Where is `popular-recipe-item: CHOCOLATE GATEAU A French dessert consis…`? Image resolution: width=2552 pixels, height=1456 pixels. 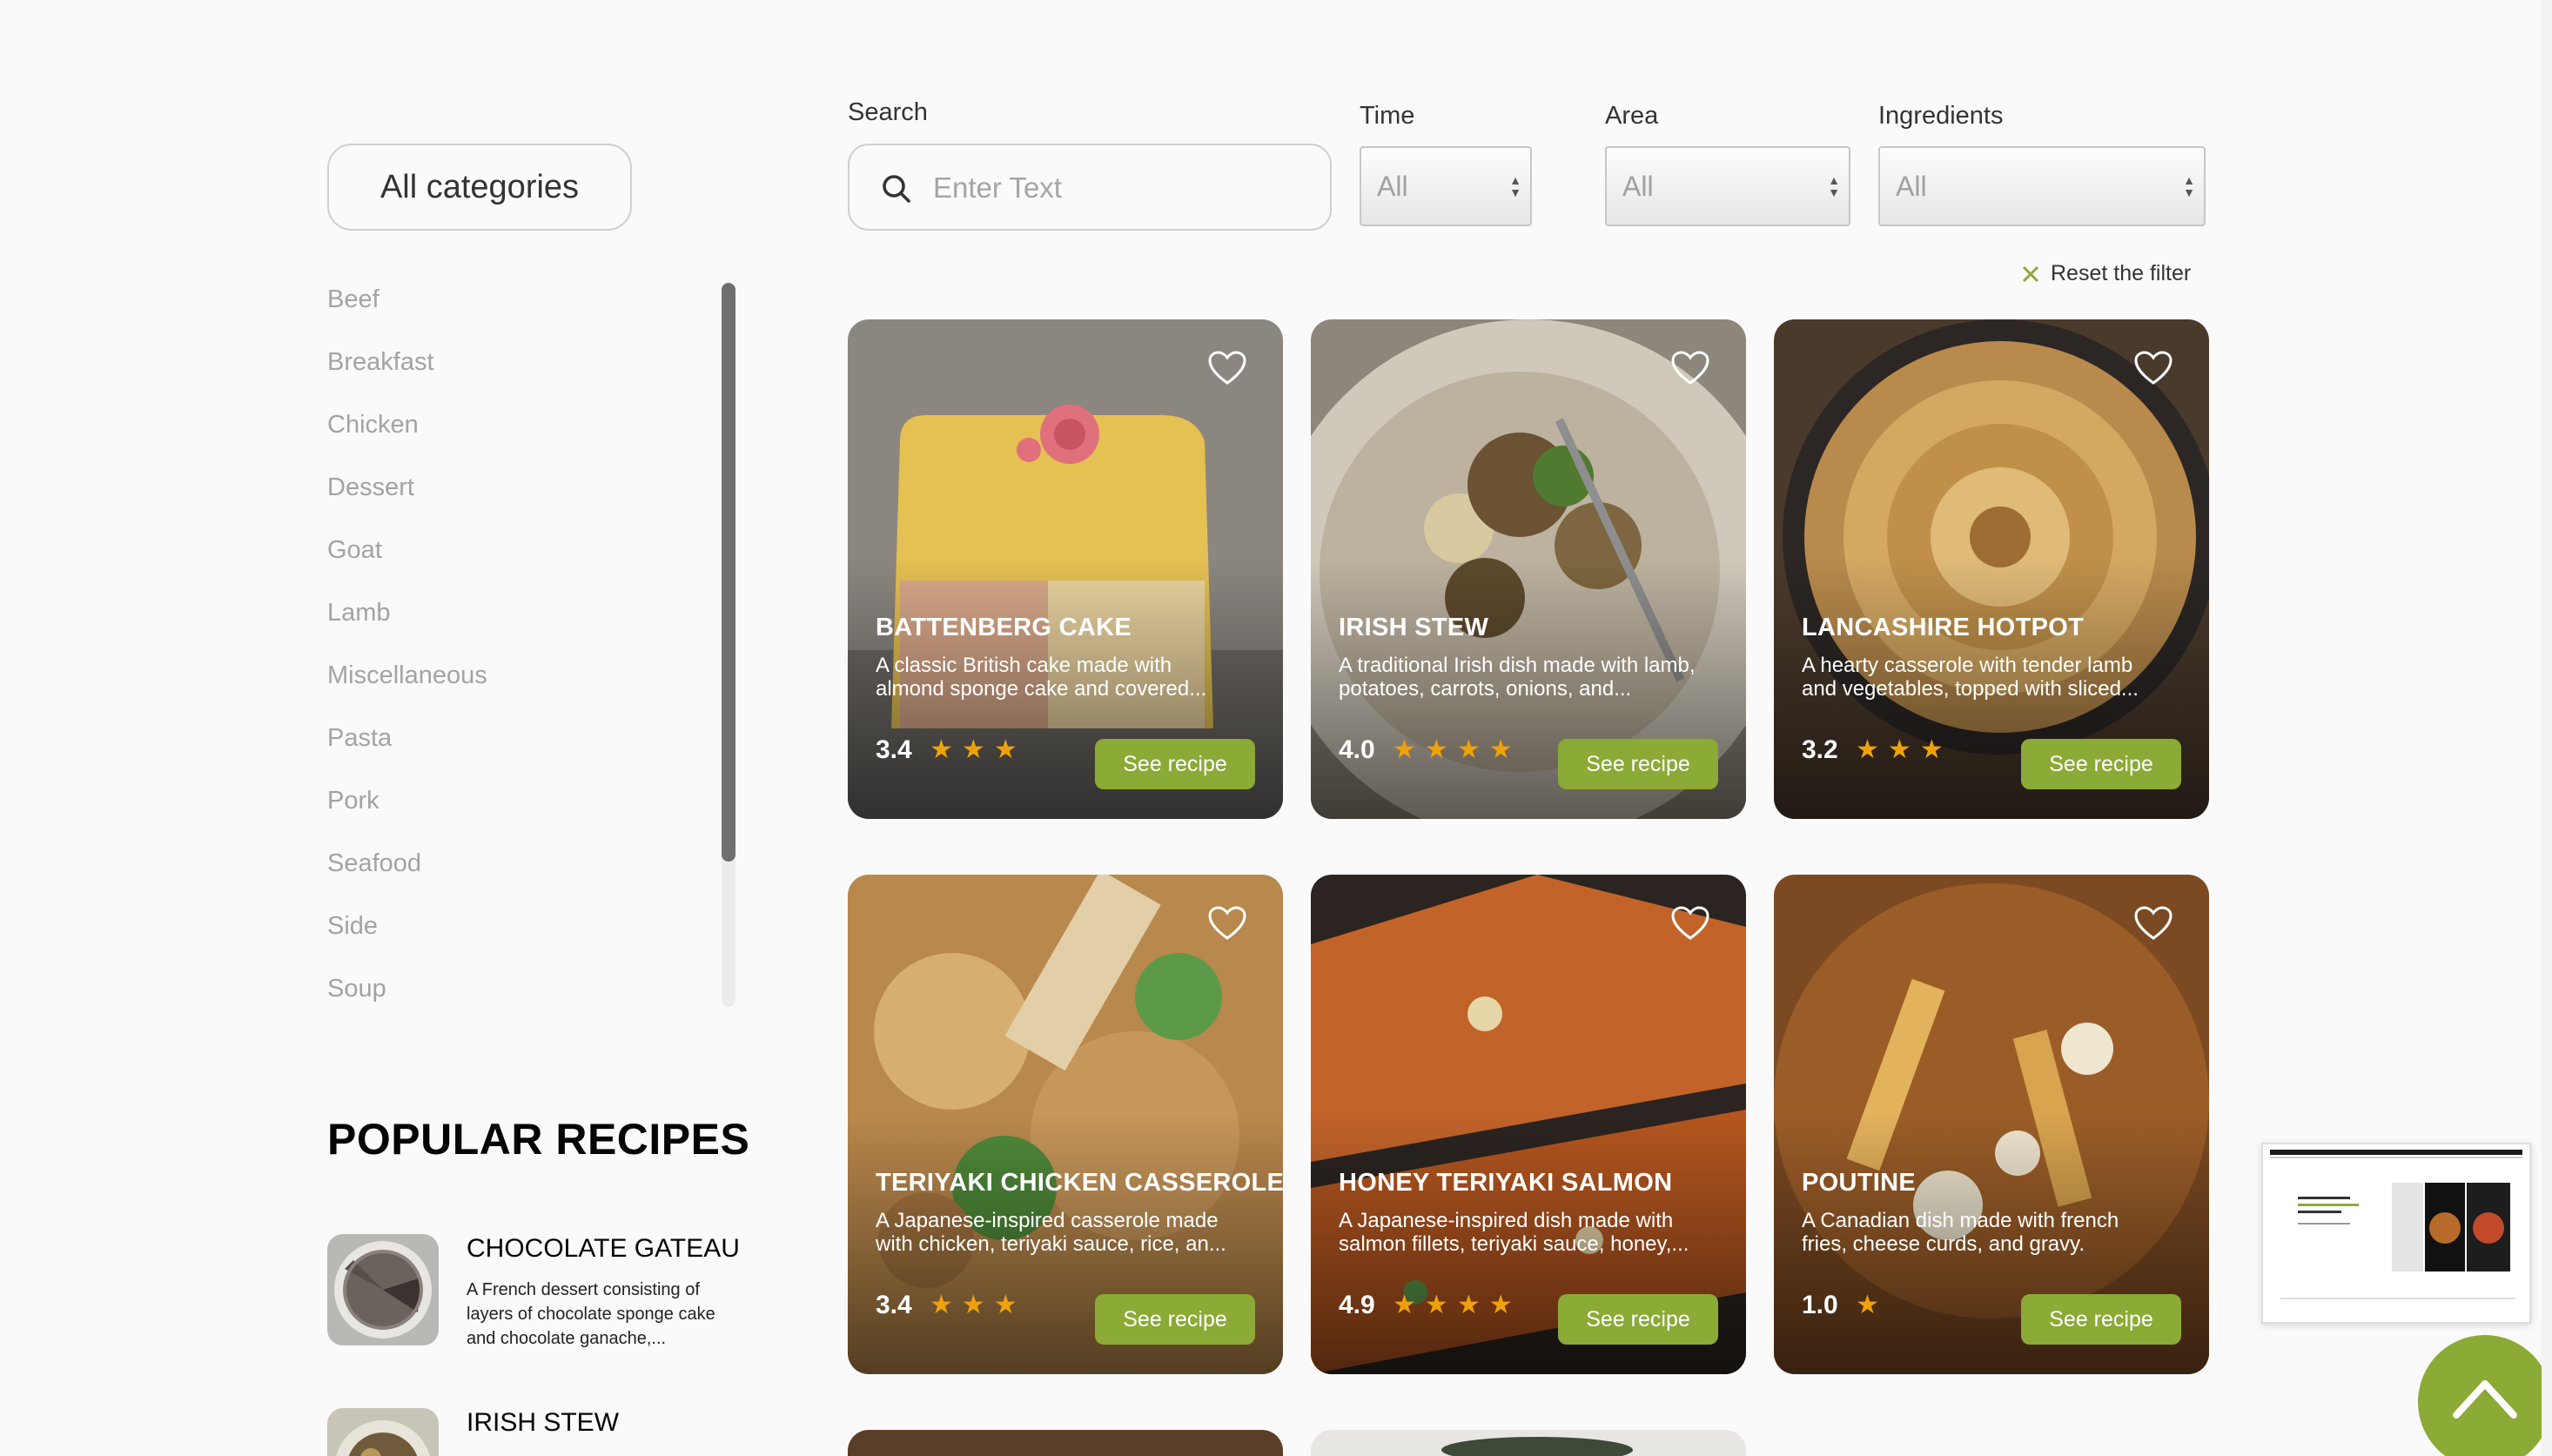 popular-recipe-item: CHOCOLATE GATEAU A French dessert consis… is located at coordinates (544, 1291).